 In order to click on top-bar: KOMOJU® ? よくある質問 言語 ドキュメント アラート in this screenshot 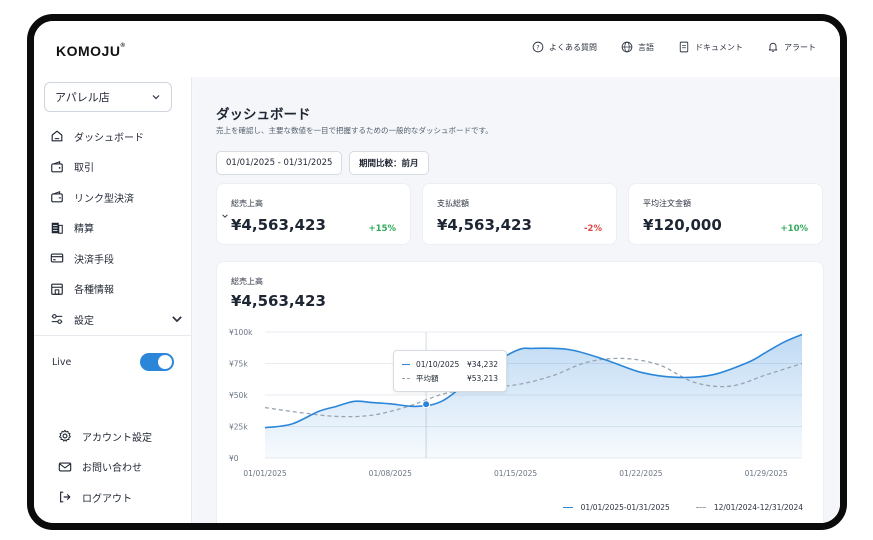, I will do `click(437, 49)`.